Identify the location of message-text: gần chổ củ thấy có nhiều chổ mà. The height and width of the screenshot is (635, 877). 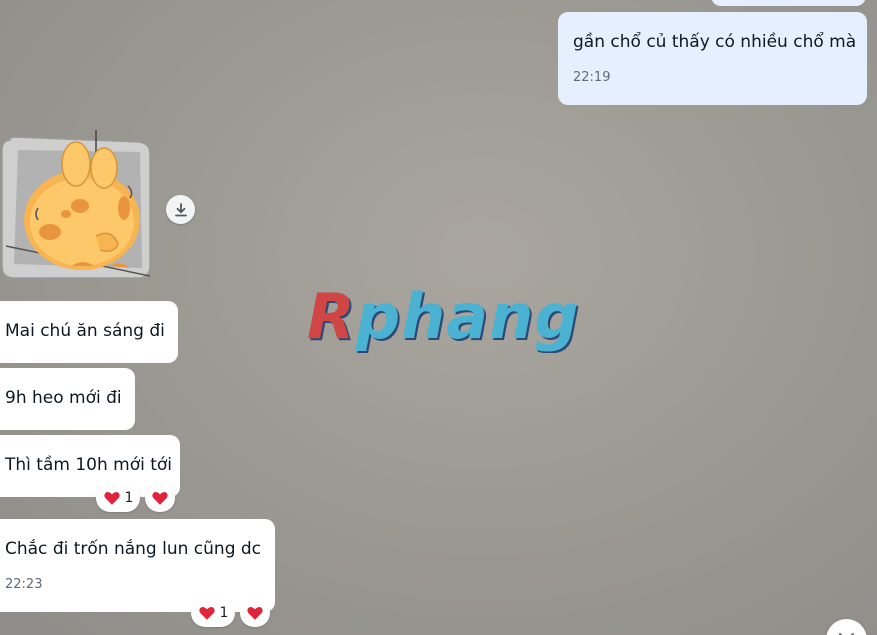
(715, 42).